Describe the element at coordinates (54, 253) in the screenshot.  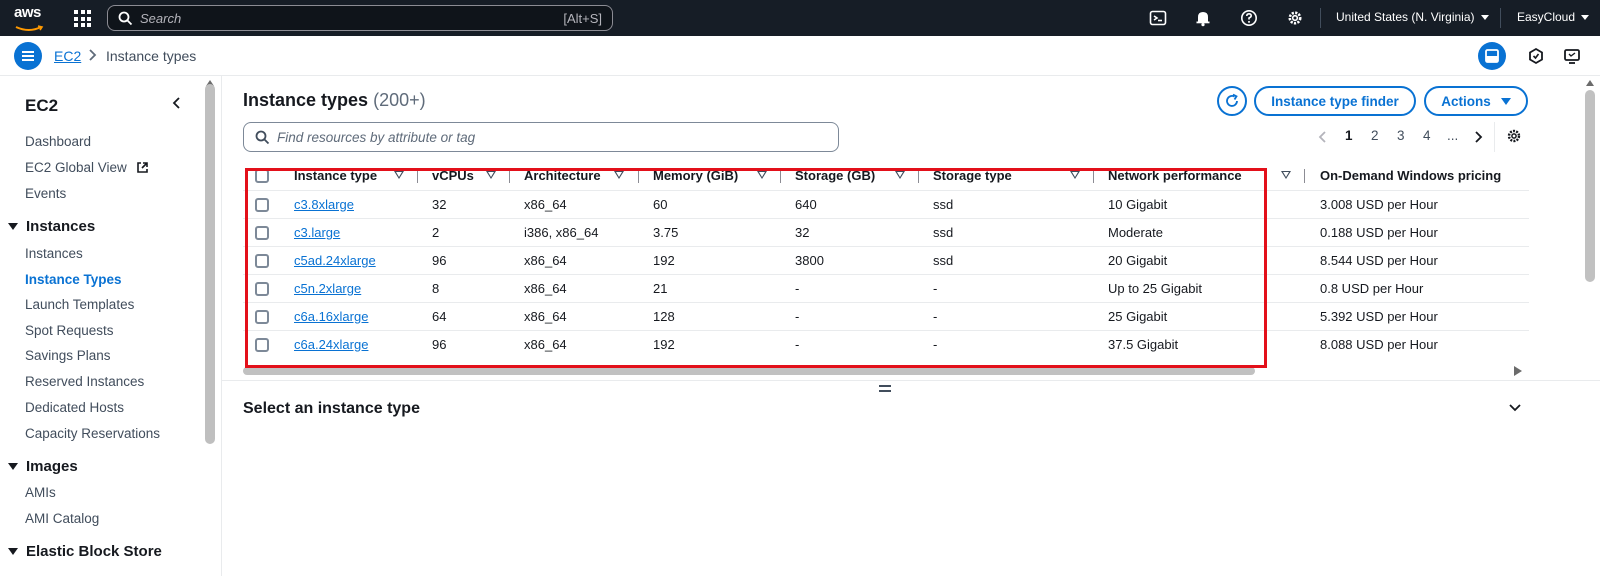
I see `sidebar-item-instances: Instances` at that location.